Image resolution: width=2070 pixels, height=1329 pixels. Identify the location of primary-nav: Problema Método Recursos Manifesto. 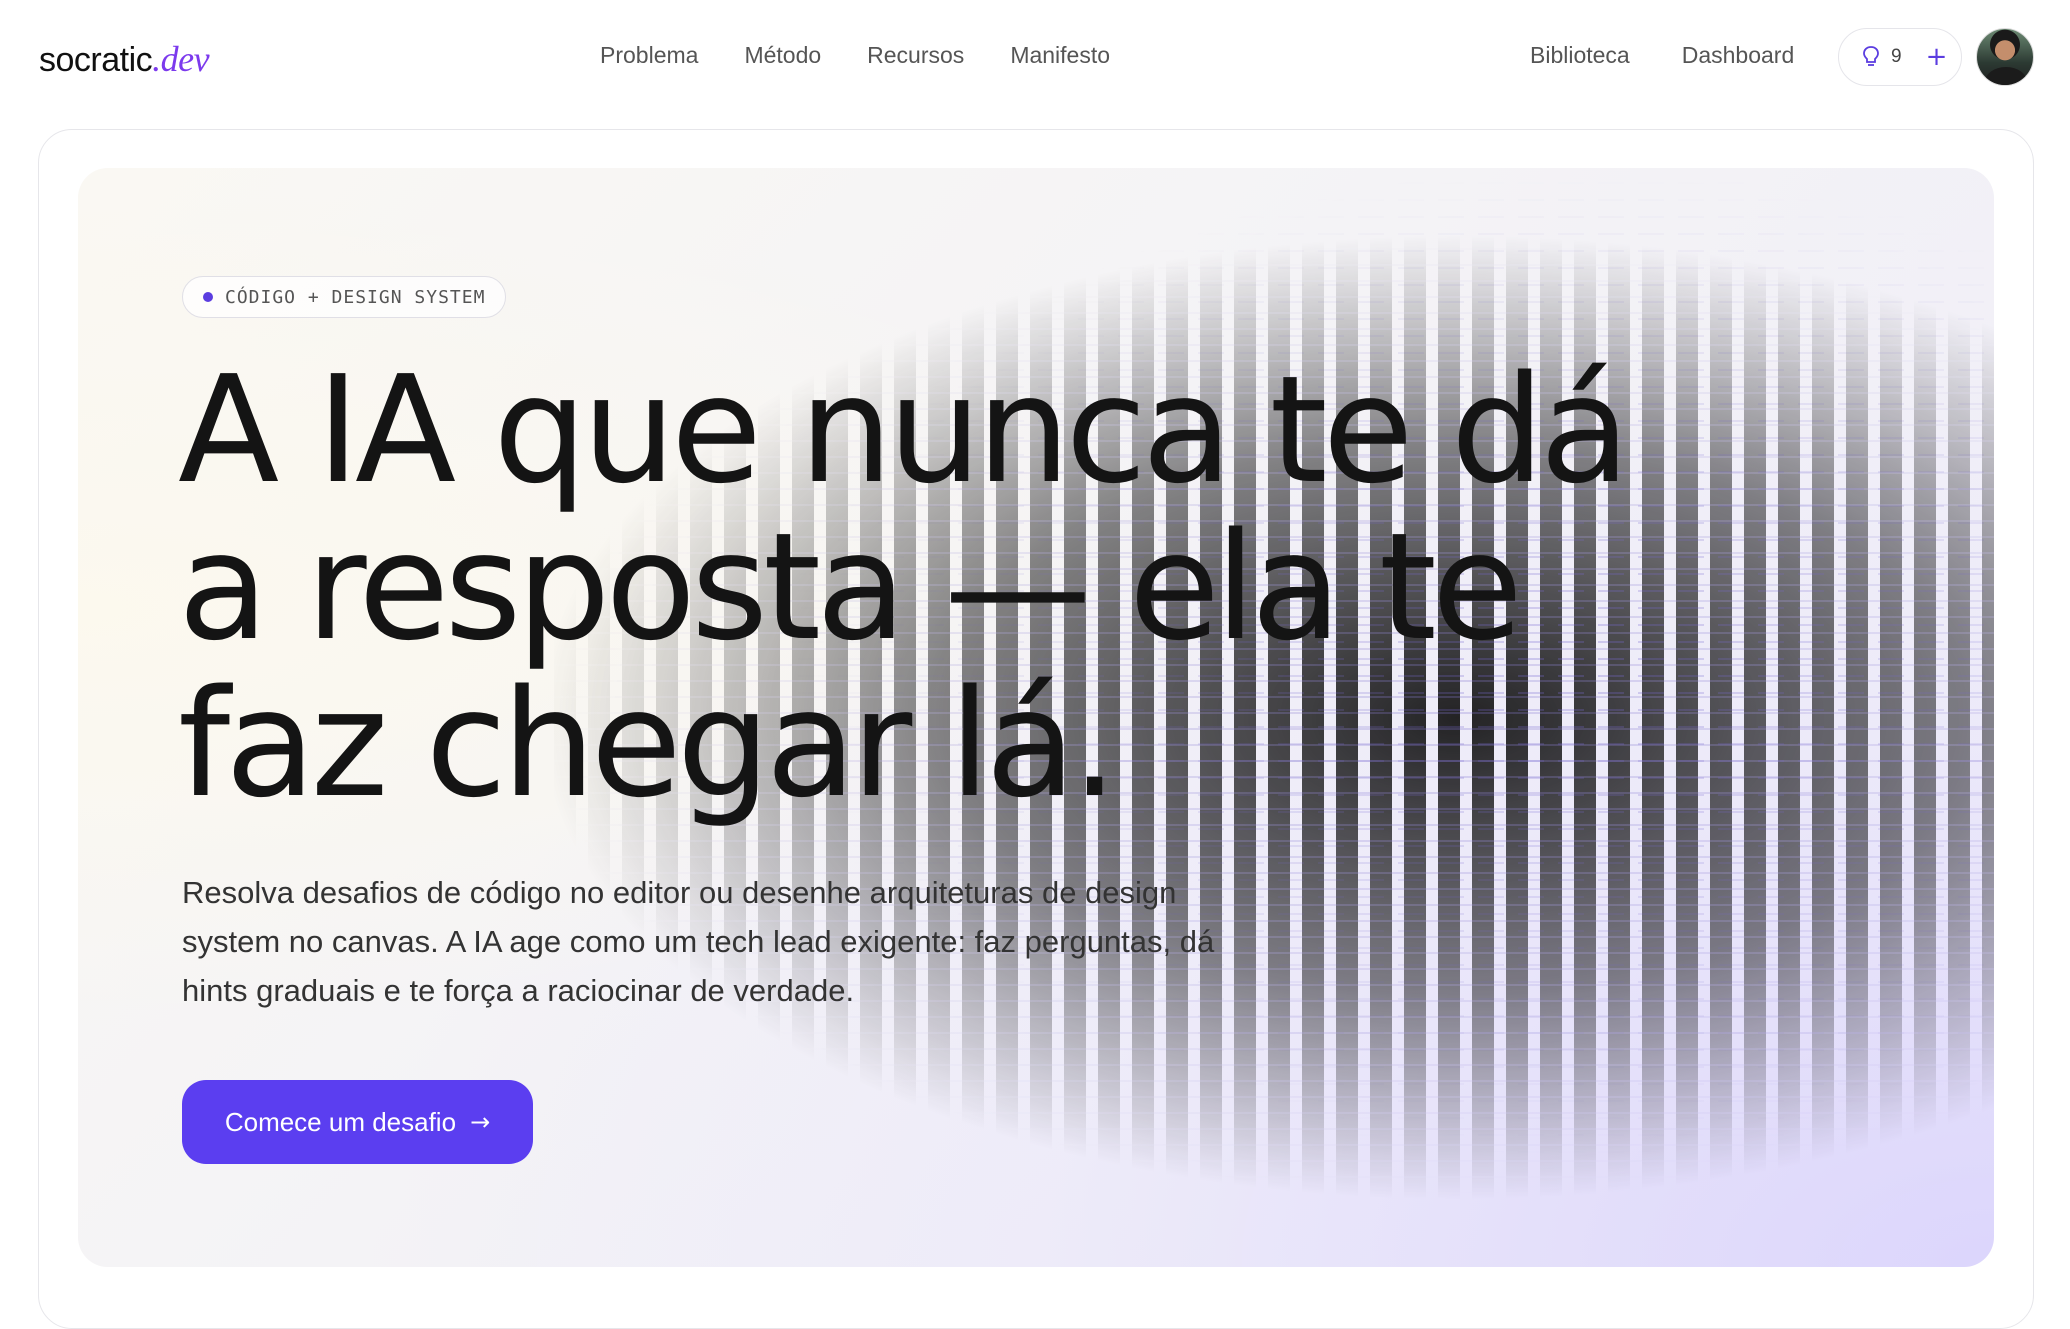
(855, 55).